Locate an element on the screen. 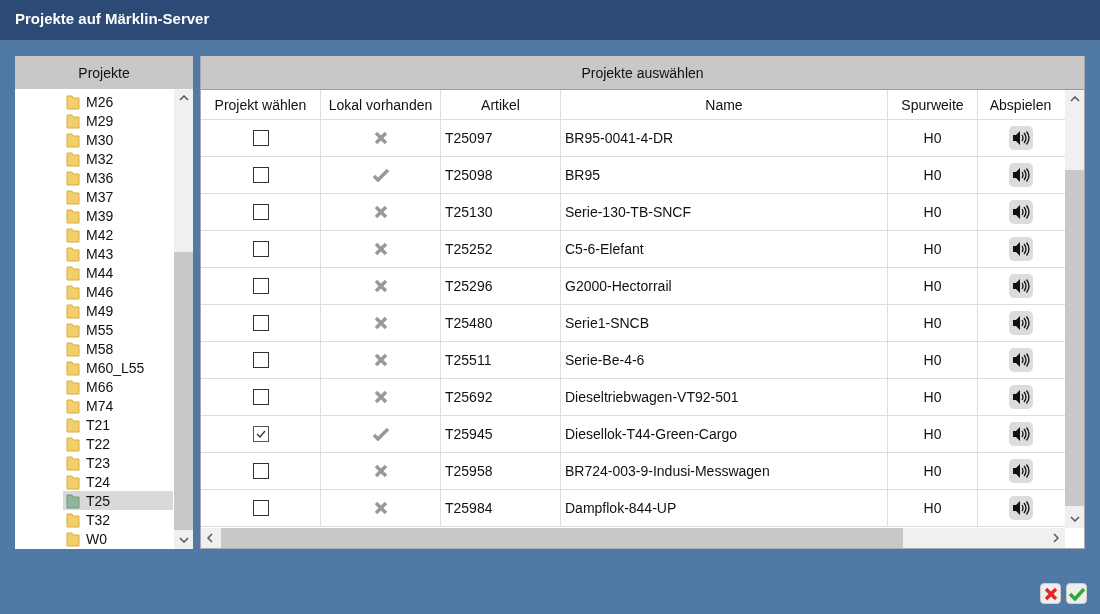 This screenshot has width=1100, height=614. tree-item: T22 is located at coordinates (119, 443).